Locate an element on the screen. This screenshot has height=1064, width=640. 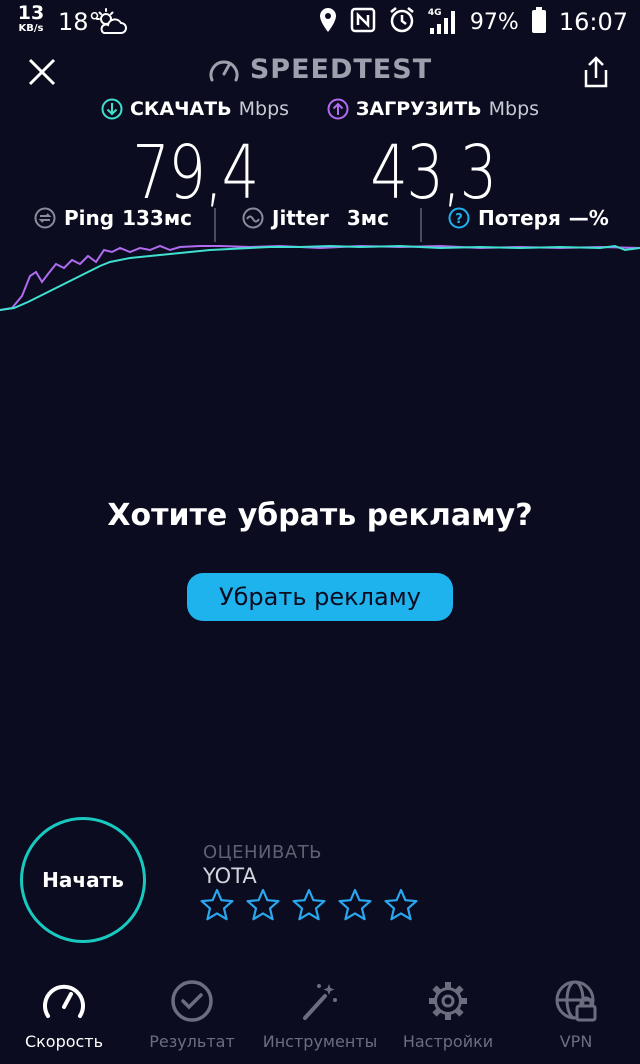
ping-label: Ping is located at coordinates (89, 218).